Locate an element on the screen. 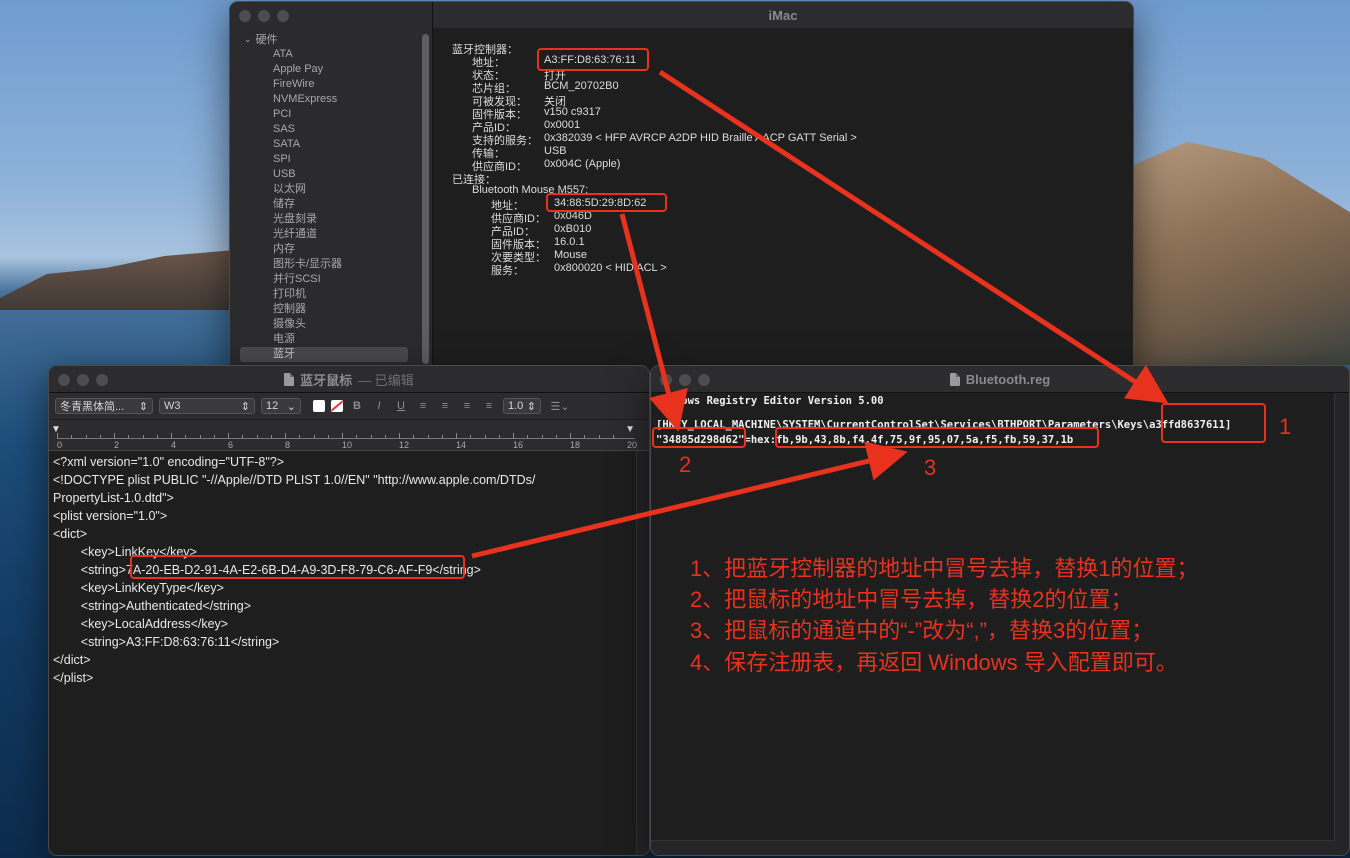  sidebar-item: 摄像头 is located at coordinates (331, 324).